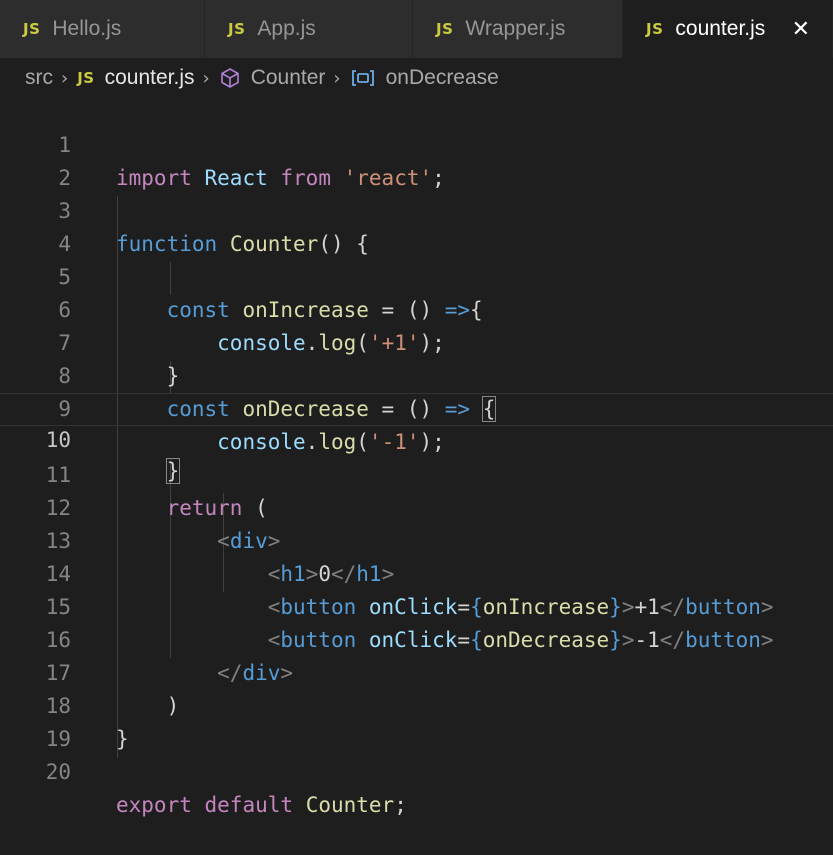 This screenshot has height=855, width=833. What do you see at coordinates (801, 29) in the screenshot?
I see `close-icon: ✕` at bounding box center [801, 29].